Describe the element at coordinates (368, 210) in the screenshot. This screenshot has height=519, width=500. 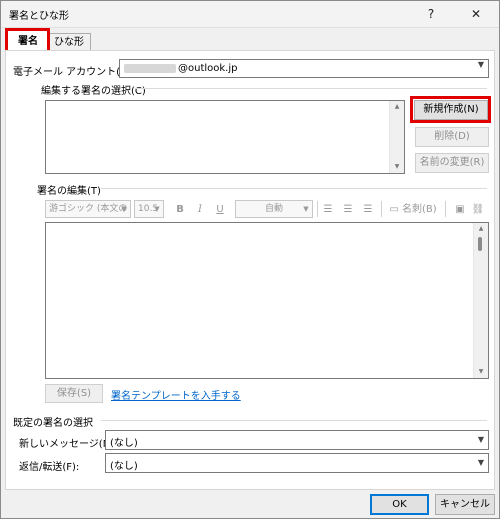
I see `align-right-icon: ☰` at that location.